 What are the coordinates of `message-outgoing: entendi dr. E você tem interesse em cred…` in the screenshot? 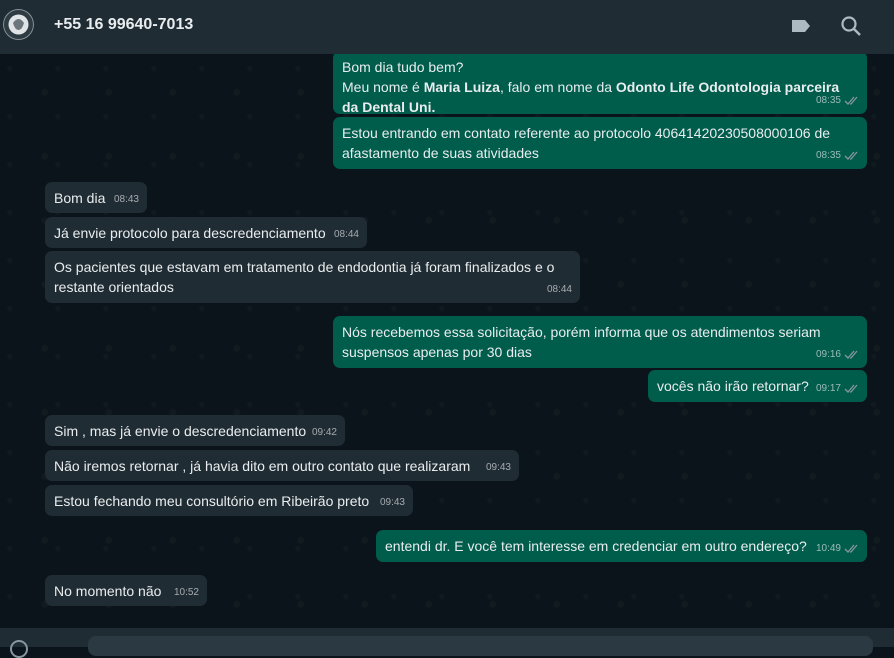 It's located at (621, 546).